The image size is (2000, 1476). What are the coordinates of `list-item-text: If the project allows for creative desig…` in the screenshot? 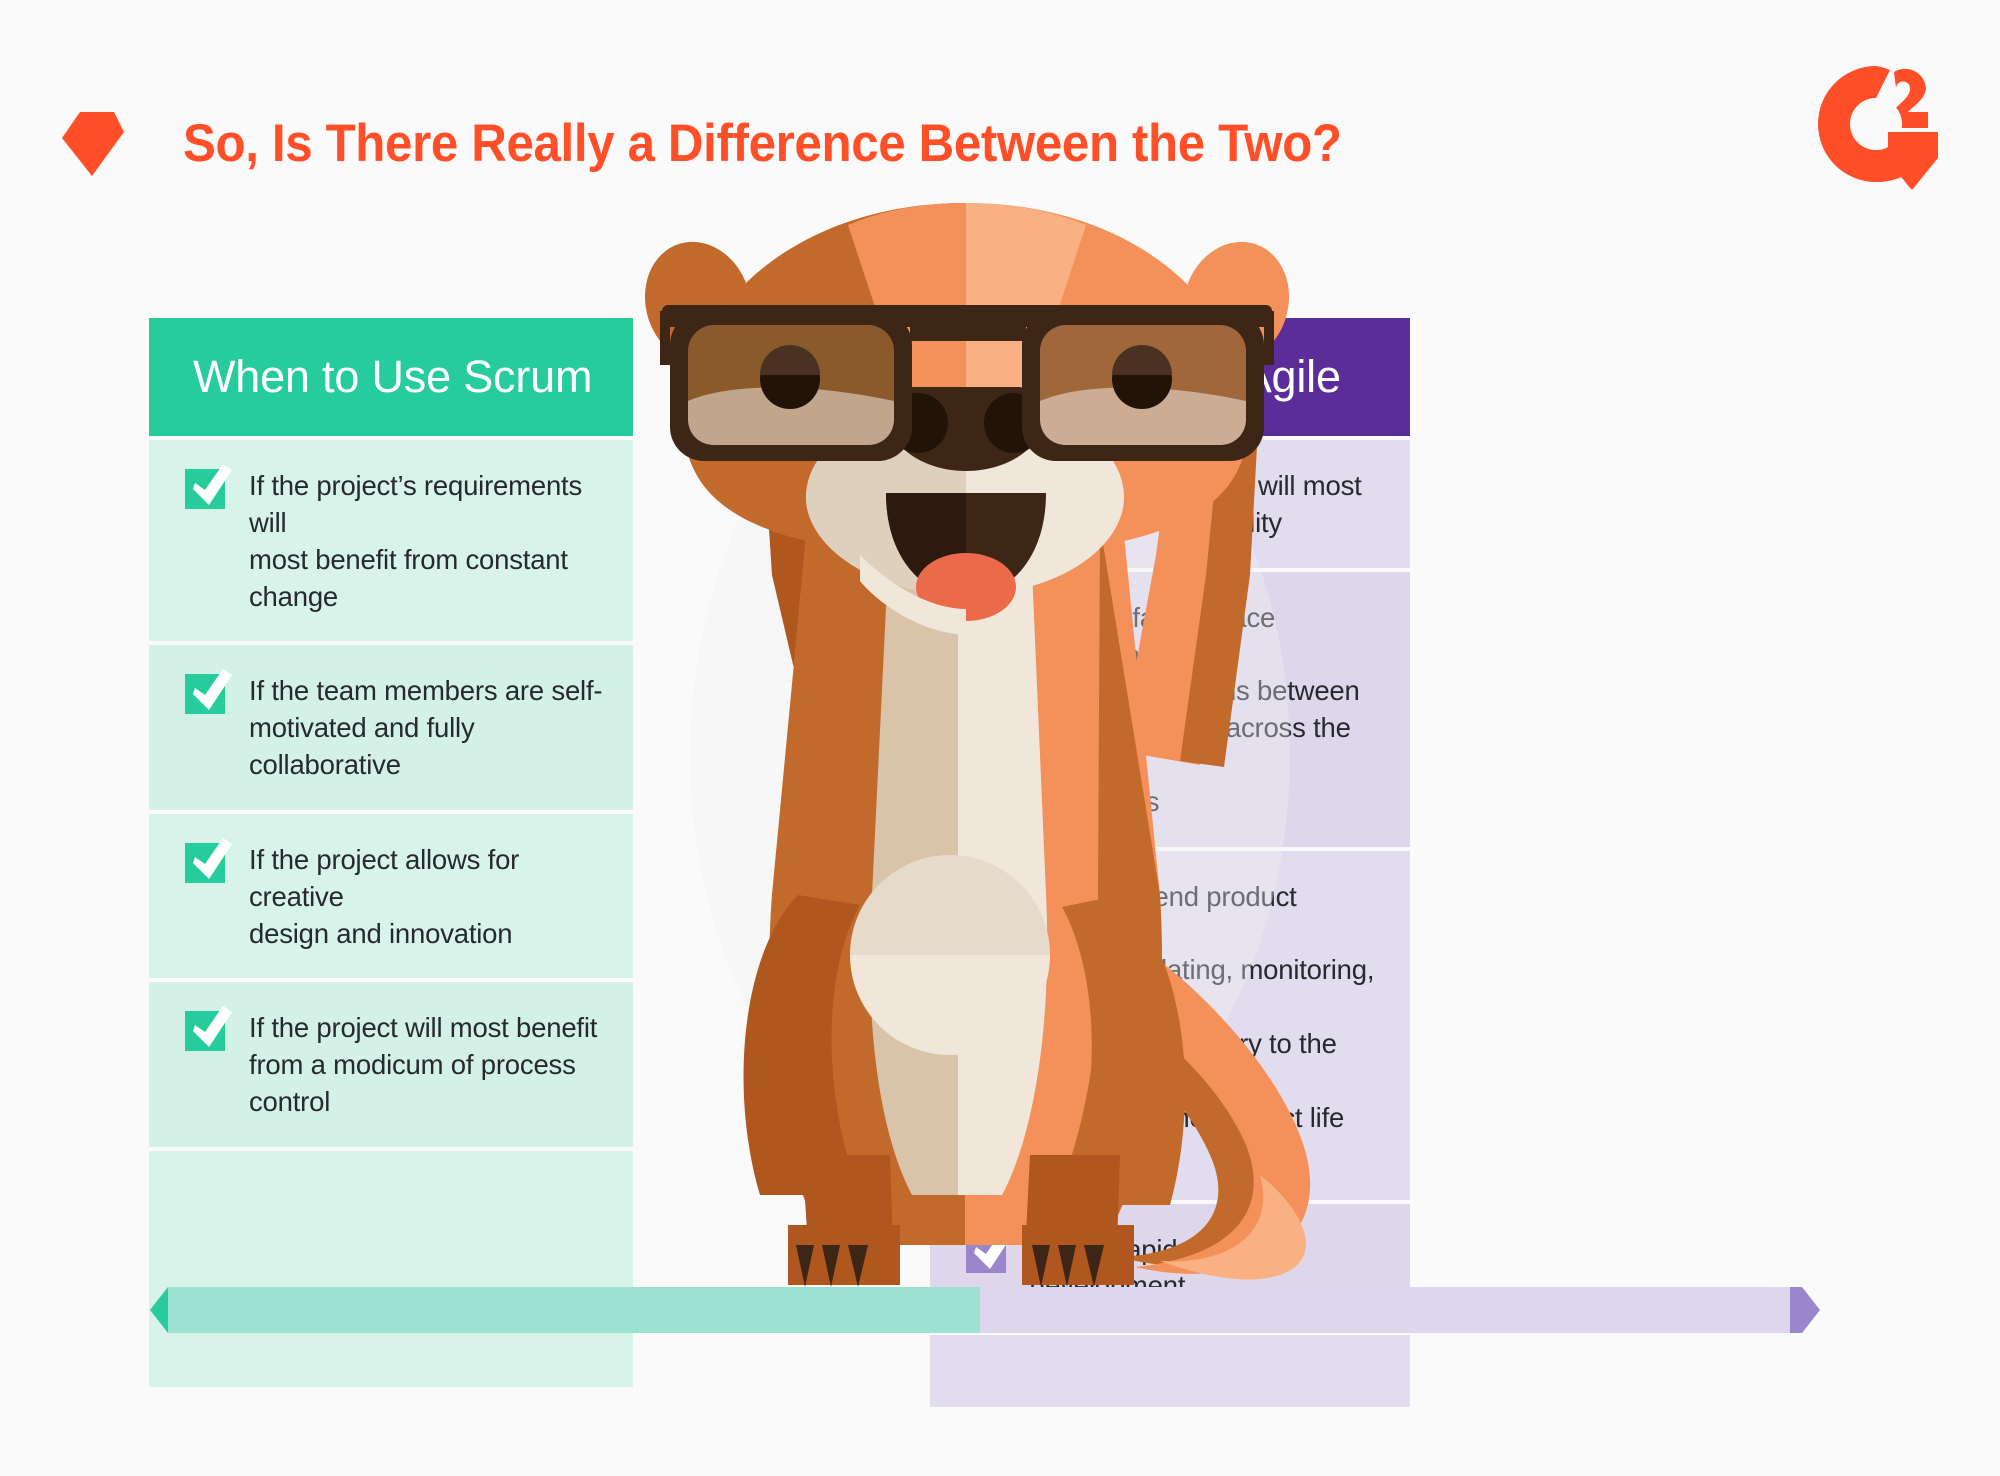 It's located at (384, 896).